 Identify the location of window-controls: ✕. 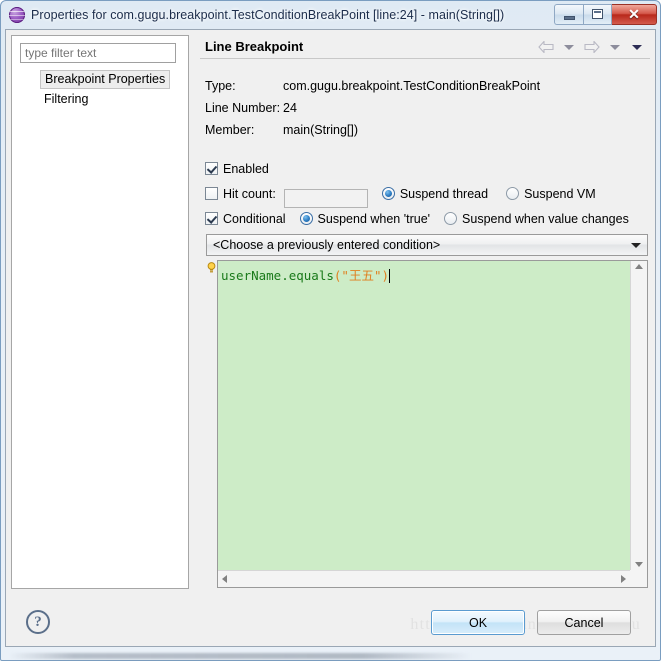
(605, 14).